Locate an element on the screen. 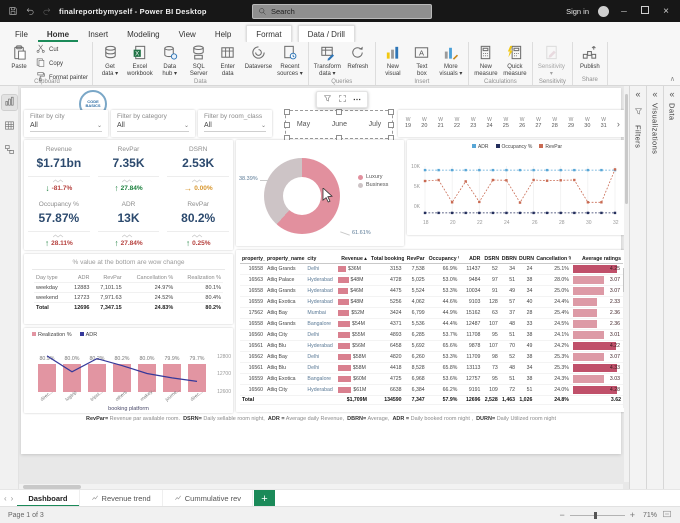  week-item-30: W 30 is located at coordinates (587, 123).